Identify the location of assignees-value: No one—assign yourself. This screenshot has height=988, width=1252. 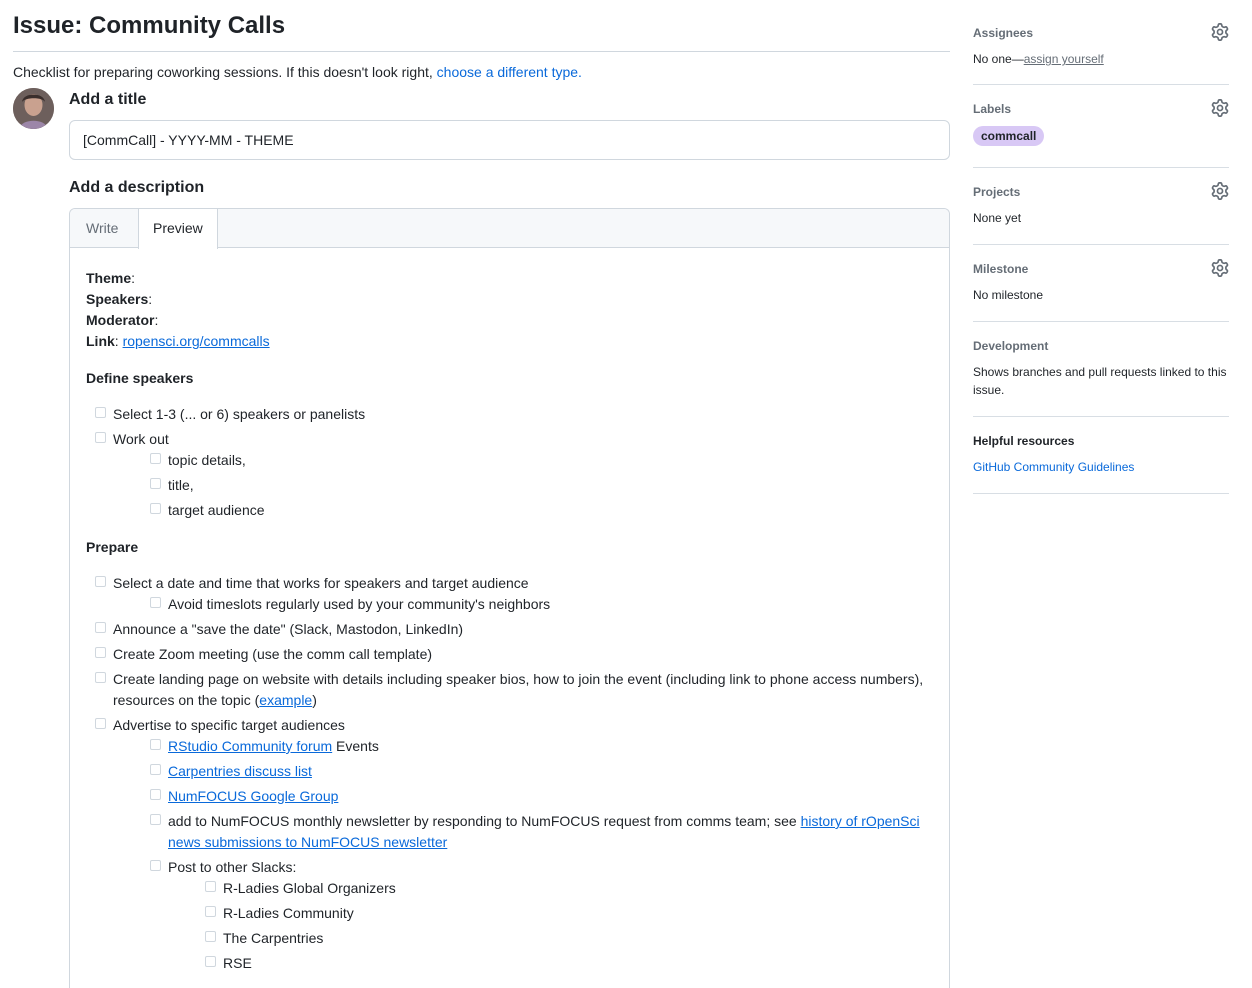
(1038, 59).